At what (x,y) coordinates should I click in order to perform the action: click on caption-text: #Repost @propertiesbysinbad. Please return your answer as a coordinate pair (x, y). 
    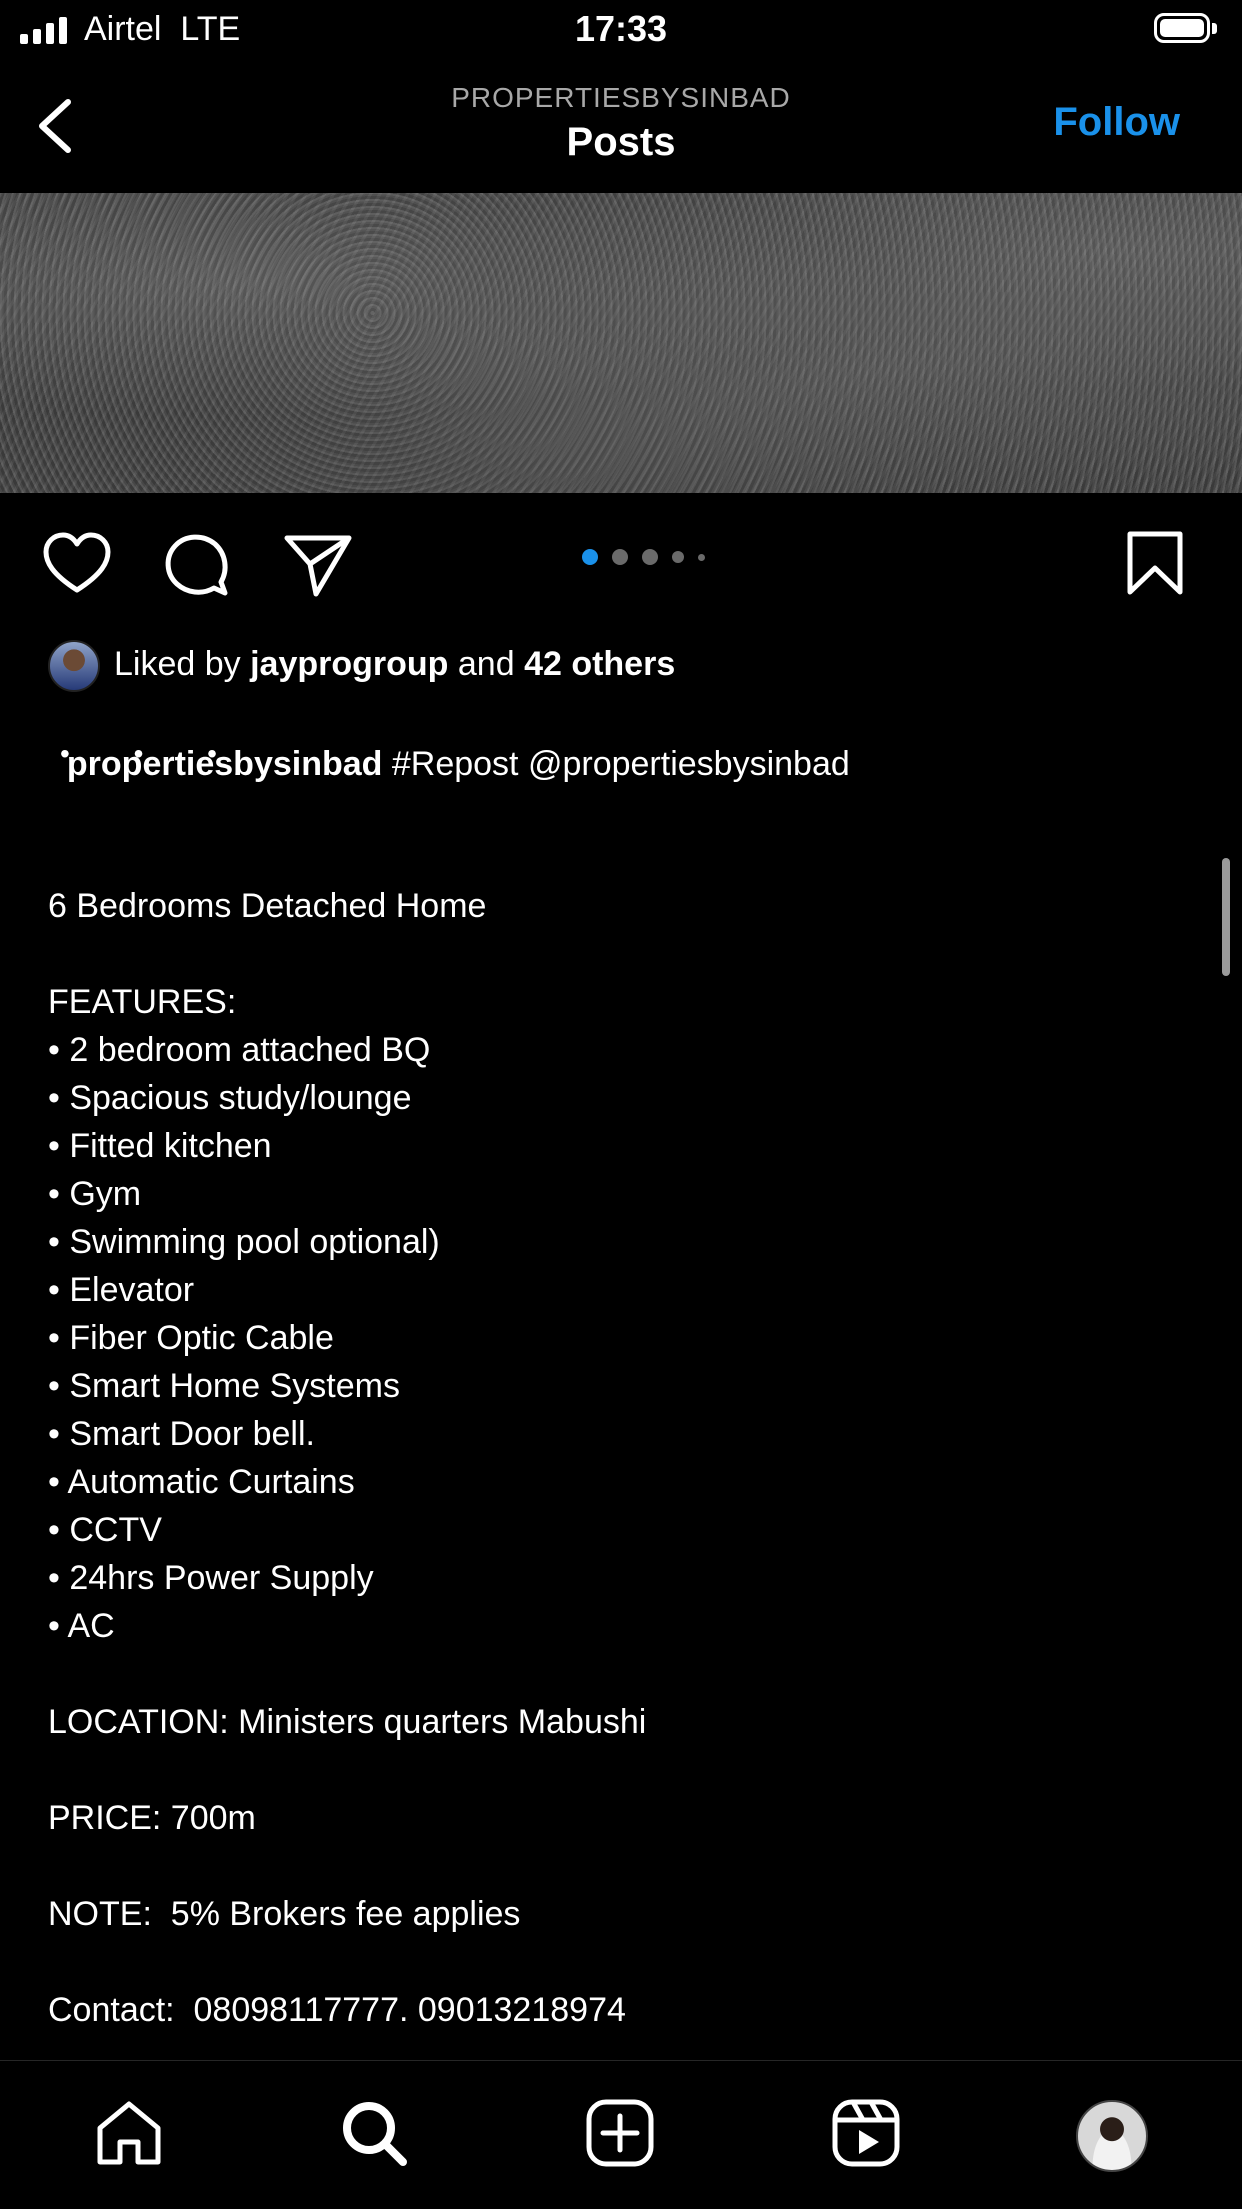
    Looking at the image, I should click on (616, 764).